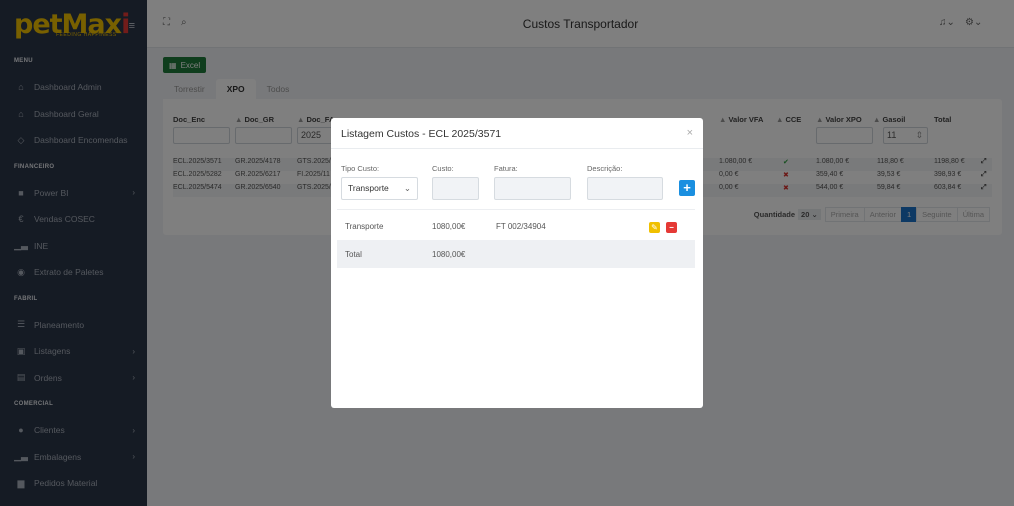 The width and height of the screenshot is (1014, 506). What do you see at coordinates (517, 133) in the screenshot?
I see `modal-header: Listagem Custos - ECL 2025/3571 ×` at bounding box center [517, 133].